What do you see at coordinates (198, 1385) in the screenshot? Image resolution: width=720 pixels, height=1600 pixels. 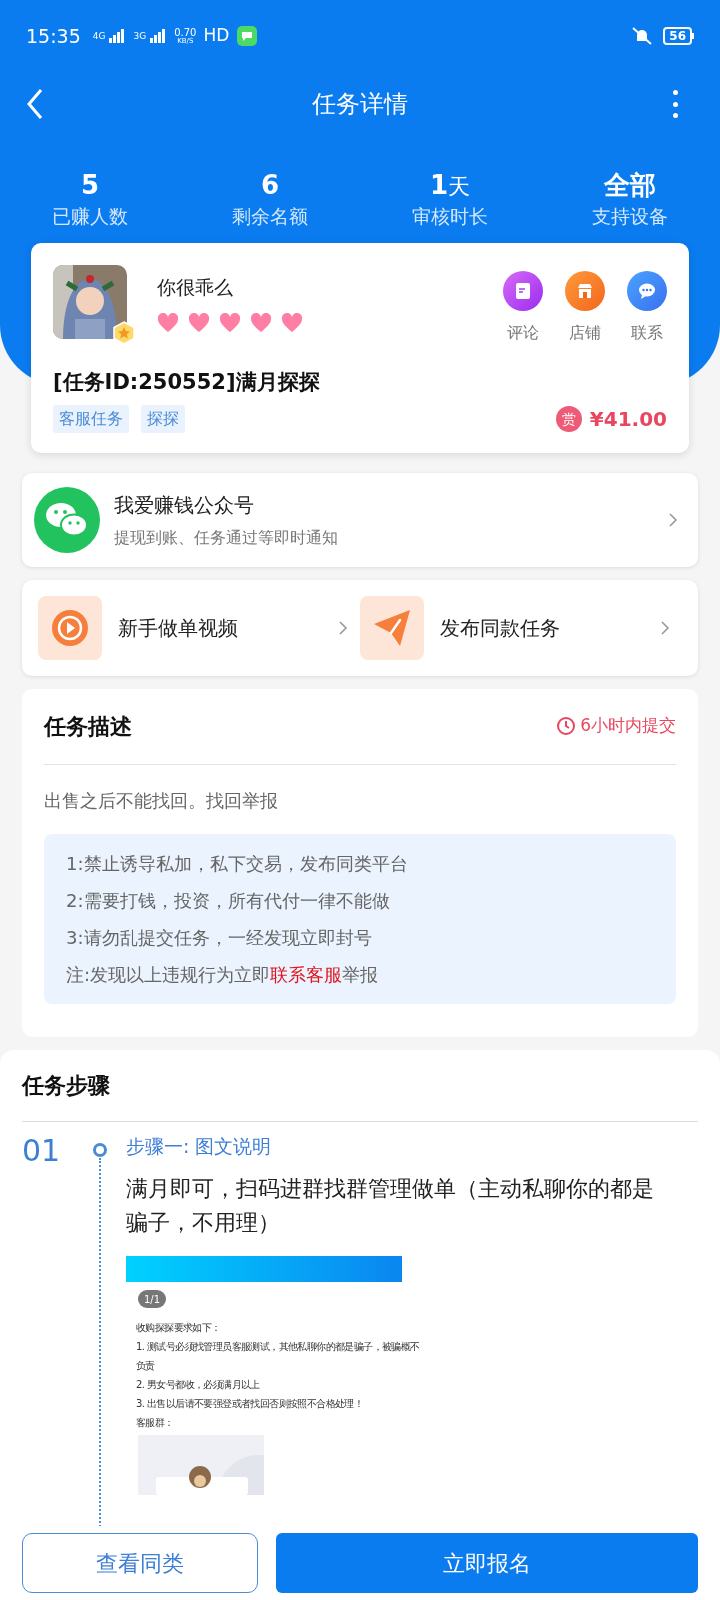 I see `document-line: 2. 男女号都收，必须满月以上` at bounding box center [198, 1385].